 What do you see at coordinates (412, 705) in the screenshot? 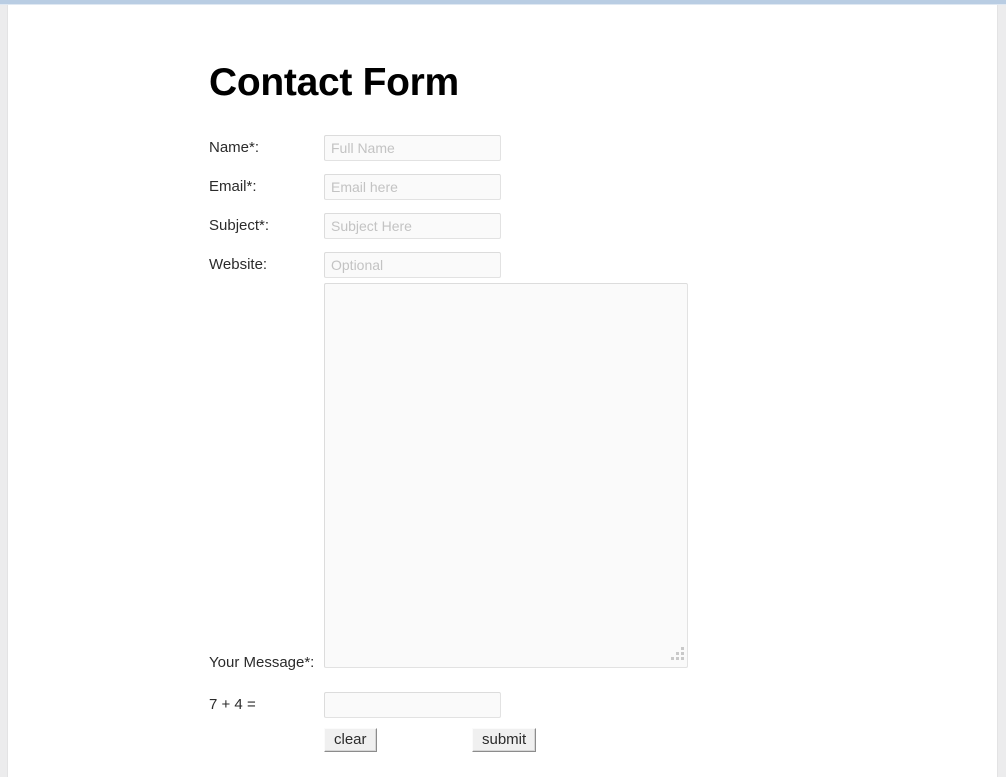
I see `captcha-input` at bounding box center [412, 705].